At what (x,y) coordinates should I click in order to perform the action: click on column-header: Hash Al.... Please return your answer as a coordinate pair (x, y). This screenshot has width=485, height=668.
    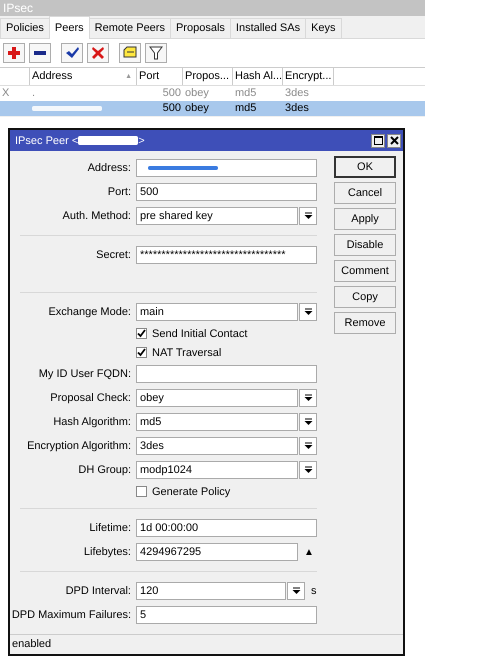
    Looking at the image, I should click on (258, 76).